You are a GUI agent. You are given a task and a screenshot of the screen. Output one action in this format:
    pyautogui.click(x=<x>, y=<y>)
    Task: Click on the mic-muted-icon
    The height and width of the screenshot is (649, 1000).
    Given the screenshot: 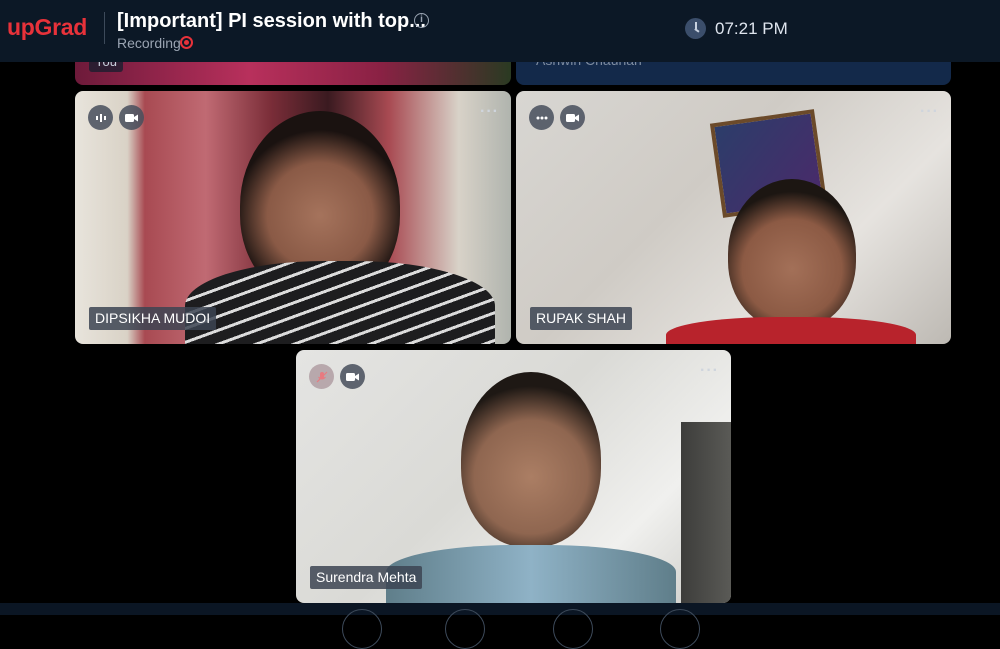 What is the action you would take?
    pyautogui.click(x=321, y=376)
    